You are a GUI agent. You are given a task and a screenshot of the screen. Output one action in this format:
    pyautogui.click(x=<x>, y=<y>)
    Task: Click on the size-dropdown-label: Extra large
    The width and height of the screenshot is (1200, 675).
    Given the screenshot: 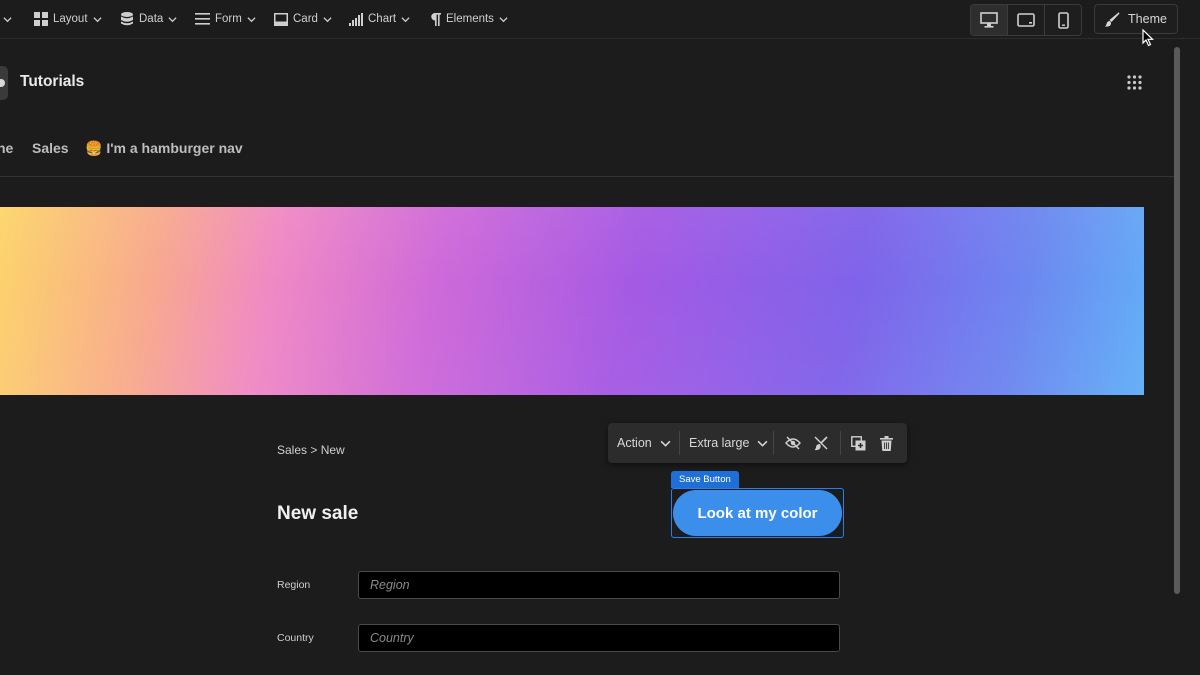 What is the action you would take?
    pyautogui.click(x=719, y=443)
    